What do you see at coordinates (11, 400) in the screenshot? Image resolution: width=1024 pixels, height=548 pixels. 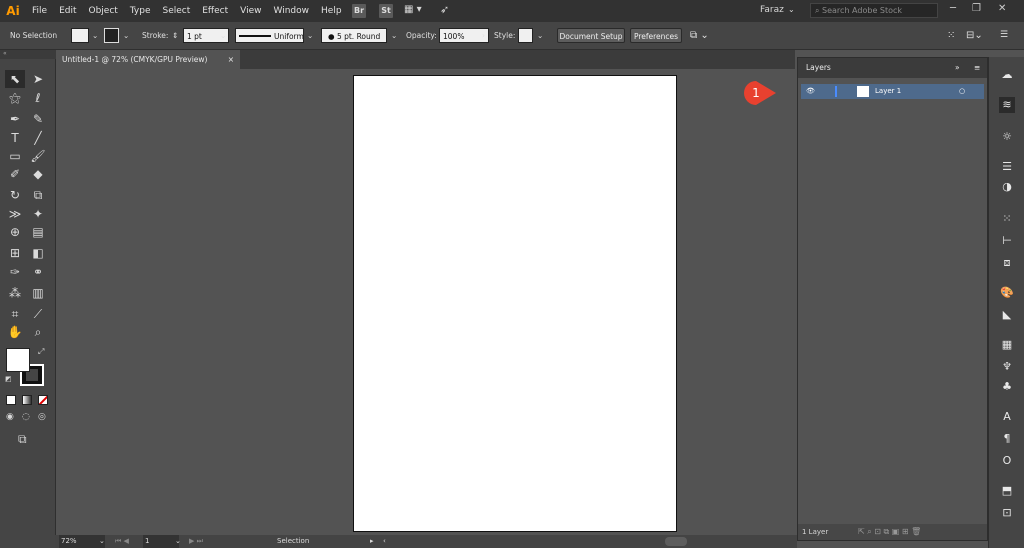 I see `color-mode-icon` at bounding box center [11, 400].